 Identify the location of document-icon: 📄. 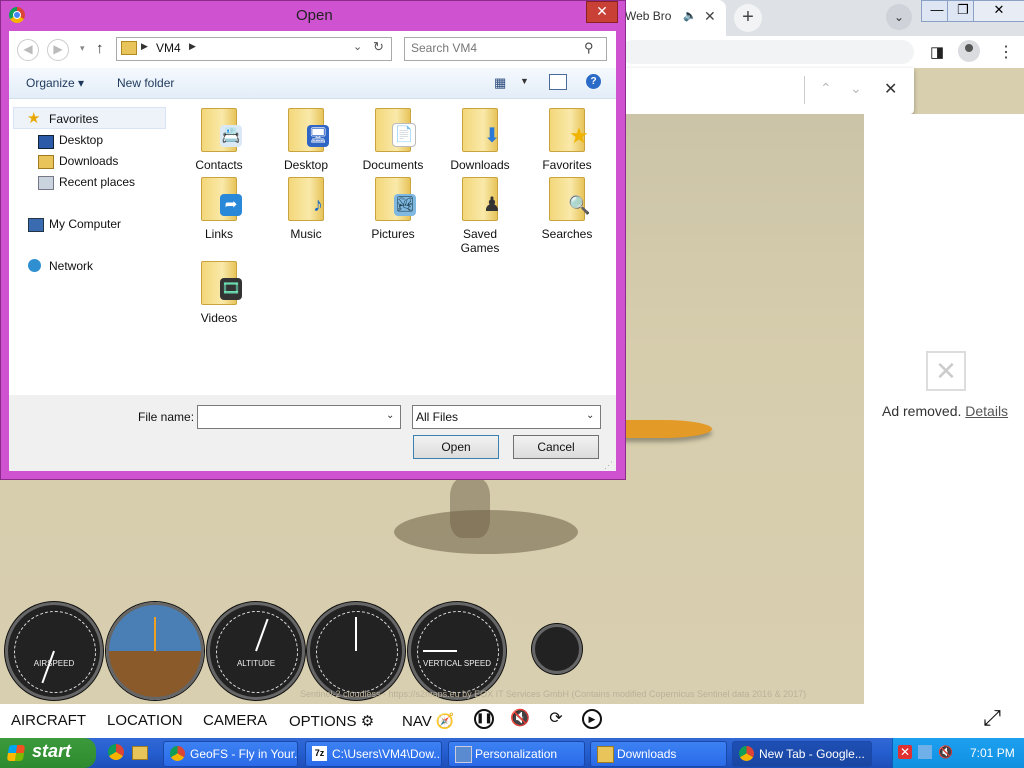
(404, 135).